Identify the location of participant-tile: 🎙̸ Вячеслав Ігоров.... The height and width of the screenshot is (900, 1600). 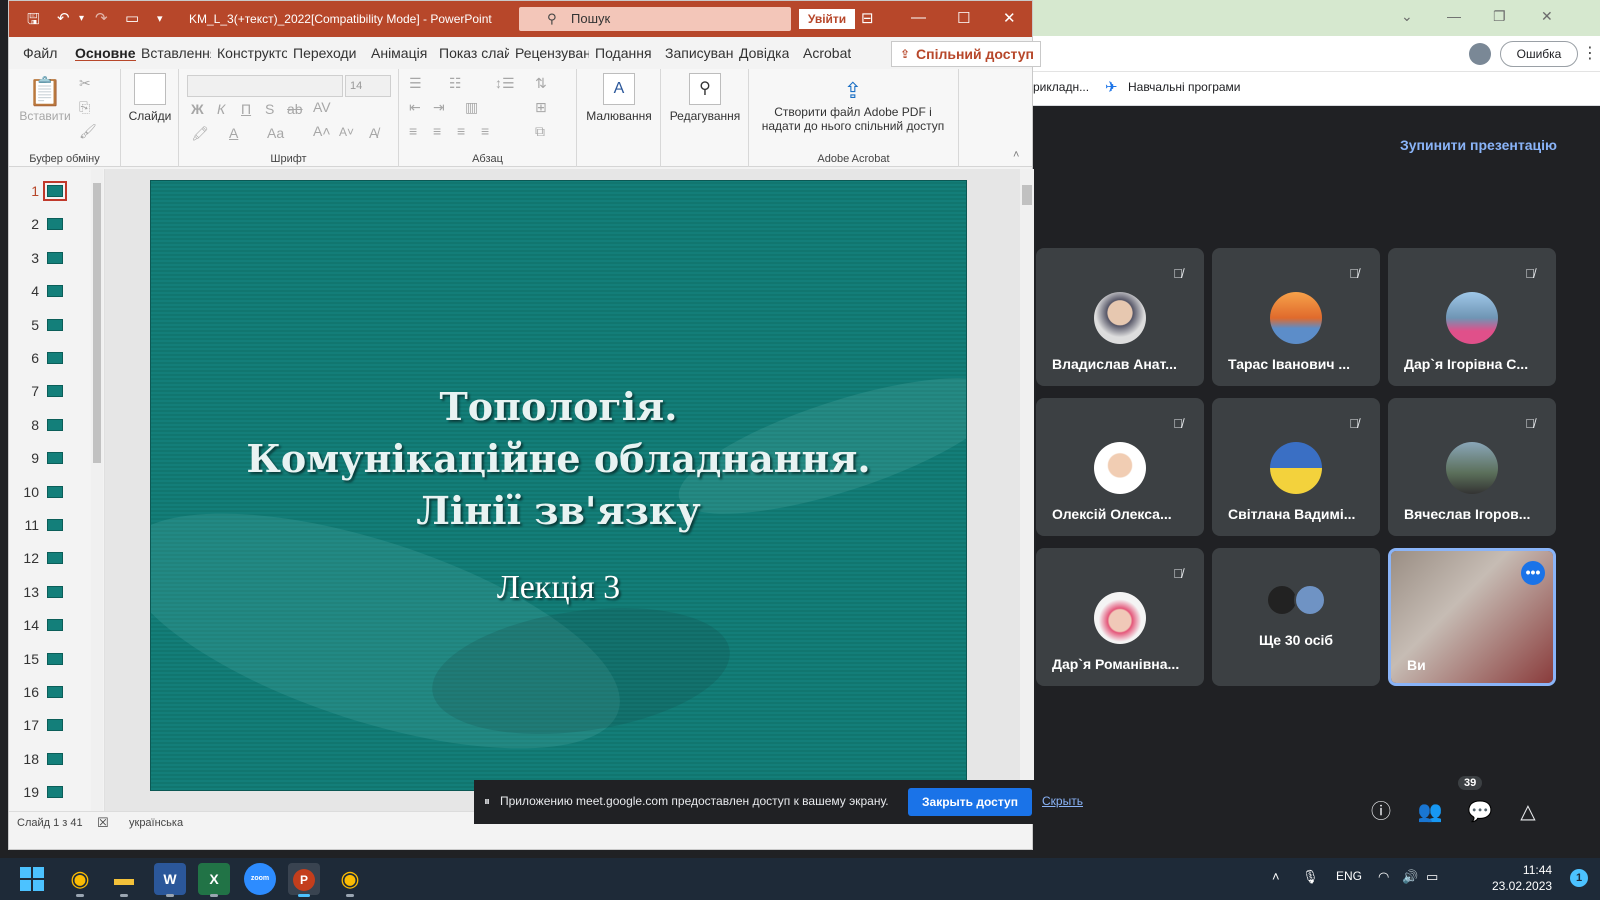
(1472, 467).